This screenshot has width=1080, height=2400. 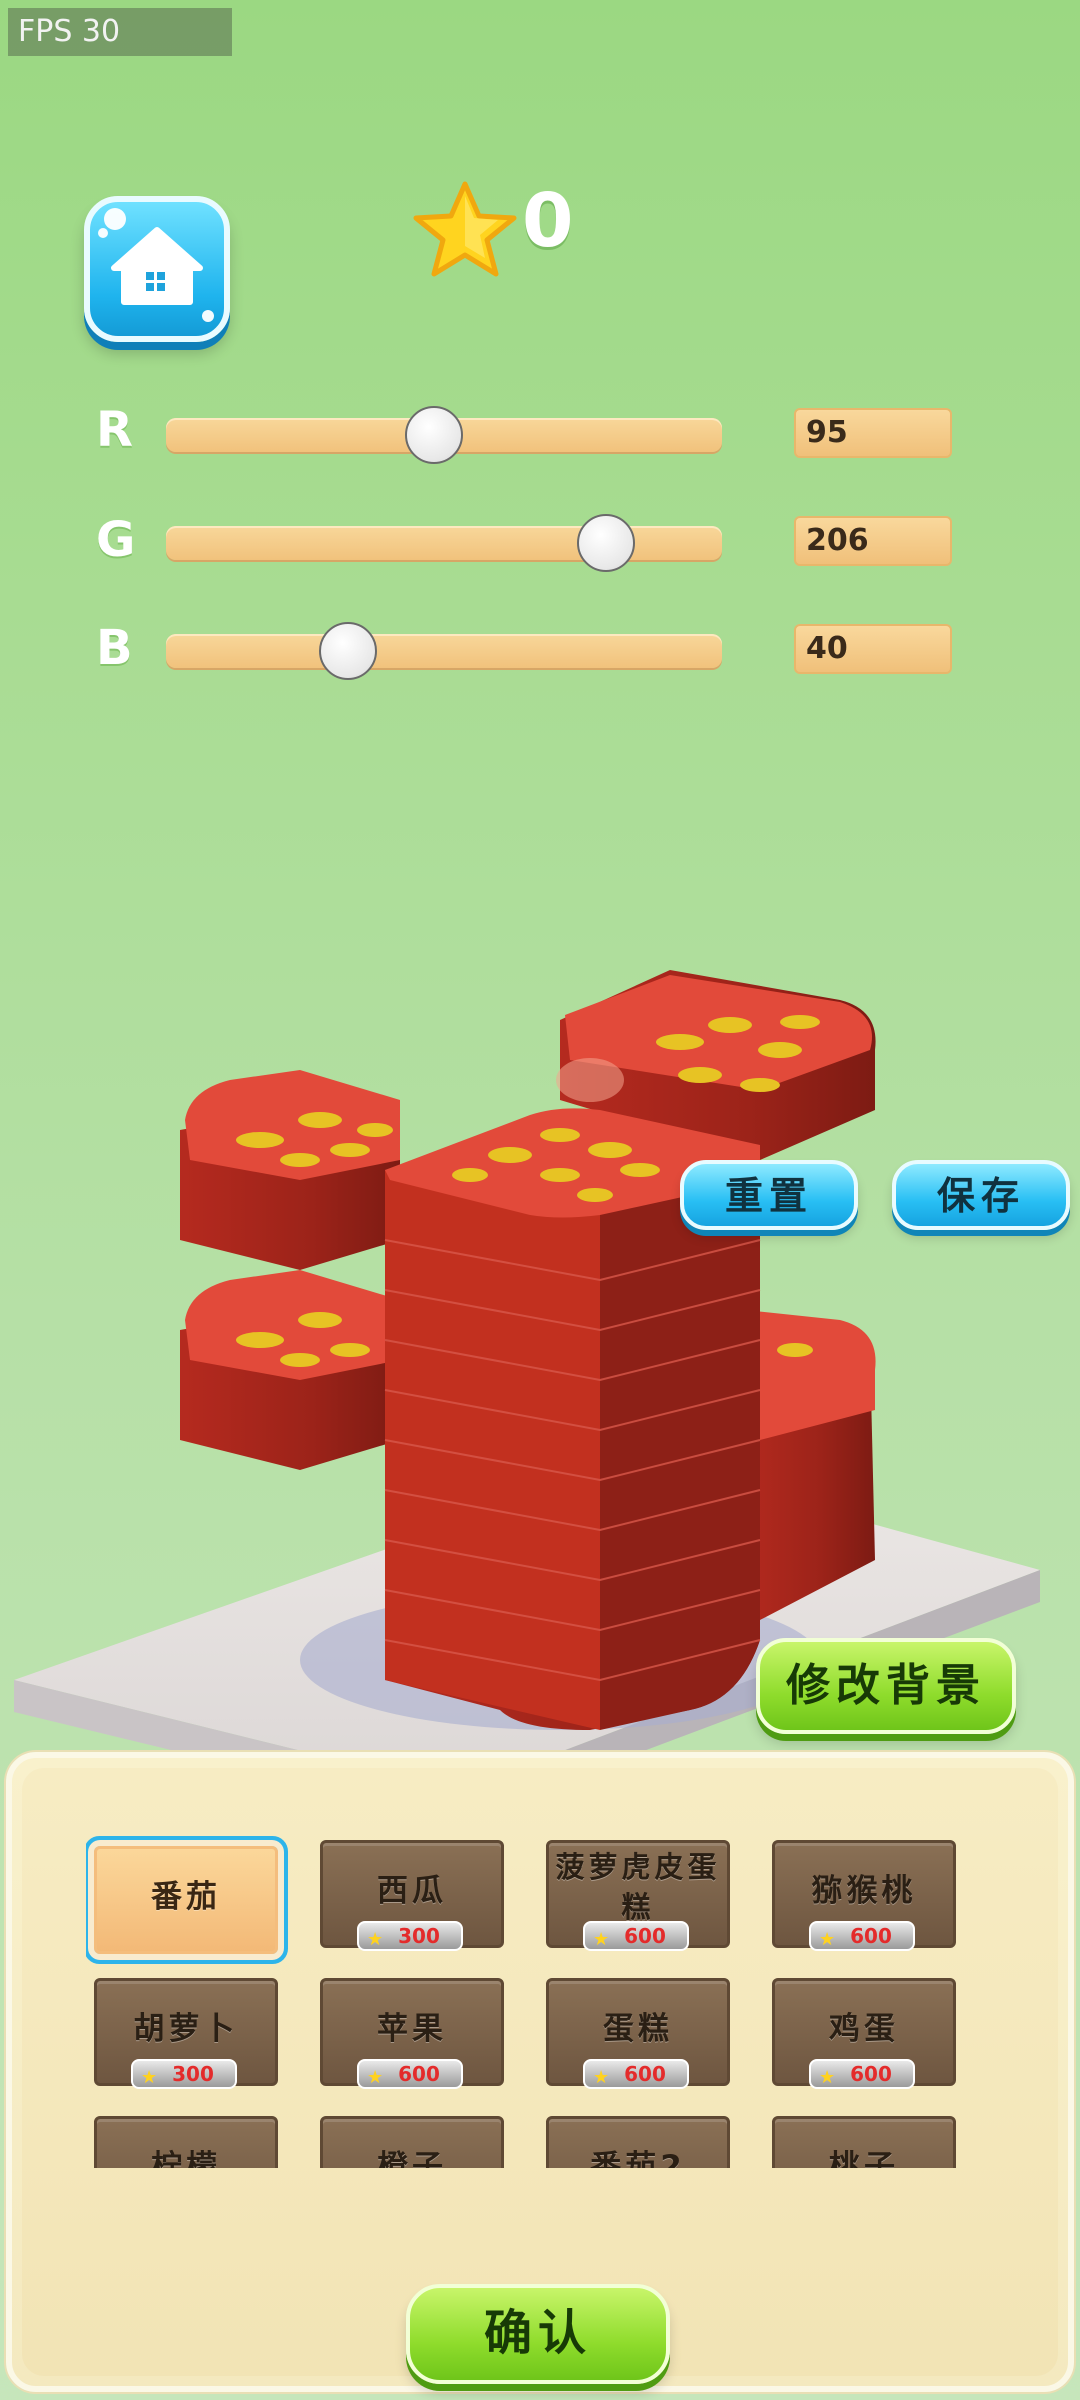 I want to click on slider-track-b, so click(x=444, y=651).